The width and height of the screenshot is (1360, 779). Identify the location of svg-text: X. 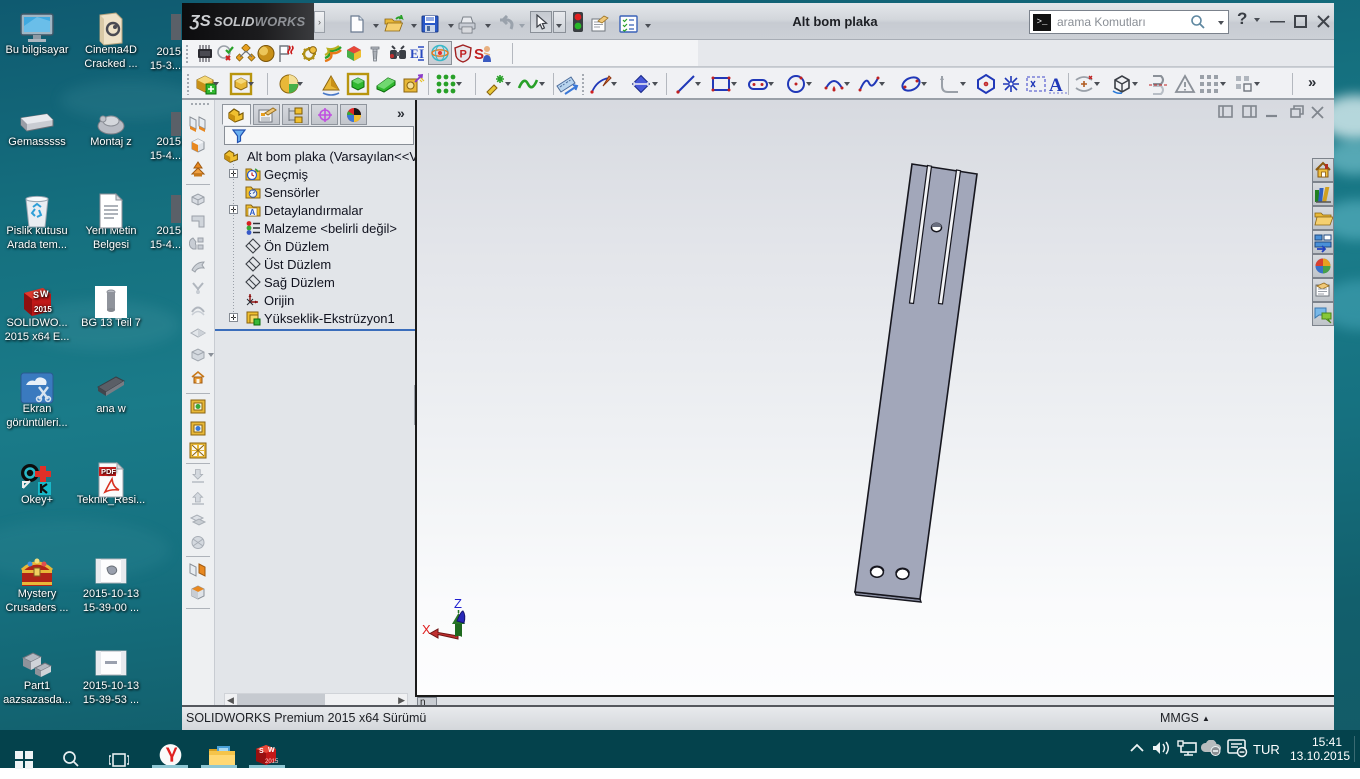
(426, 629).